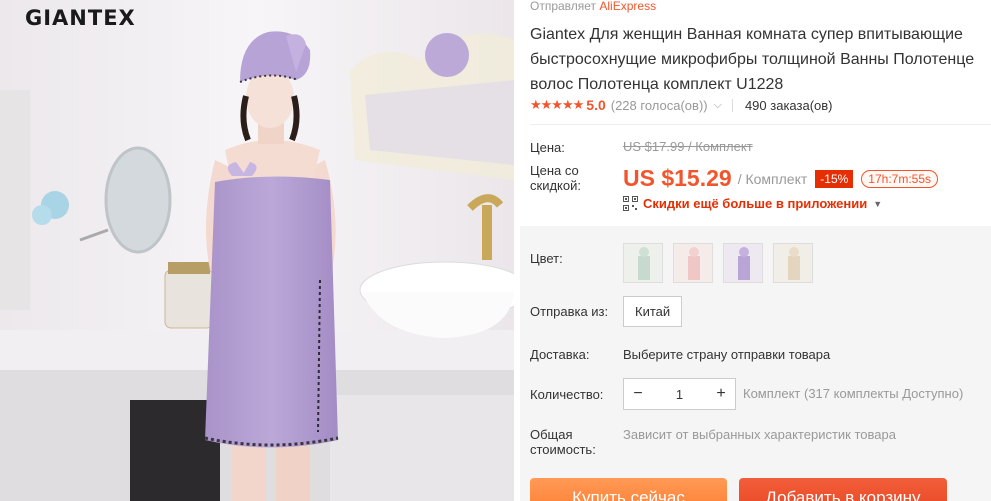 The image size is (991, 501). Describe the element at coordinates (554, 170) in the screenshot. I see `discount-price-label-line: Цена со` at that location.